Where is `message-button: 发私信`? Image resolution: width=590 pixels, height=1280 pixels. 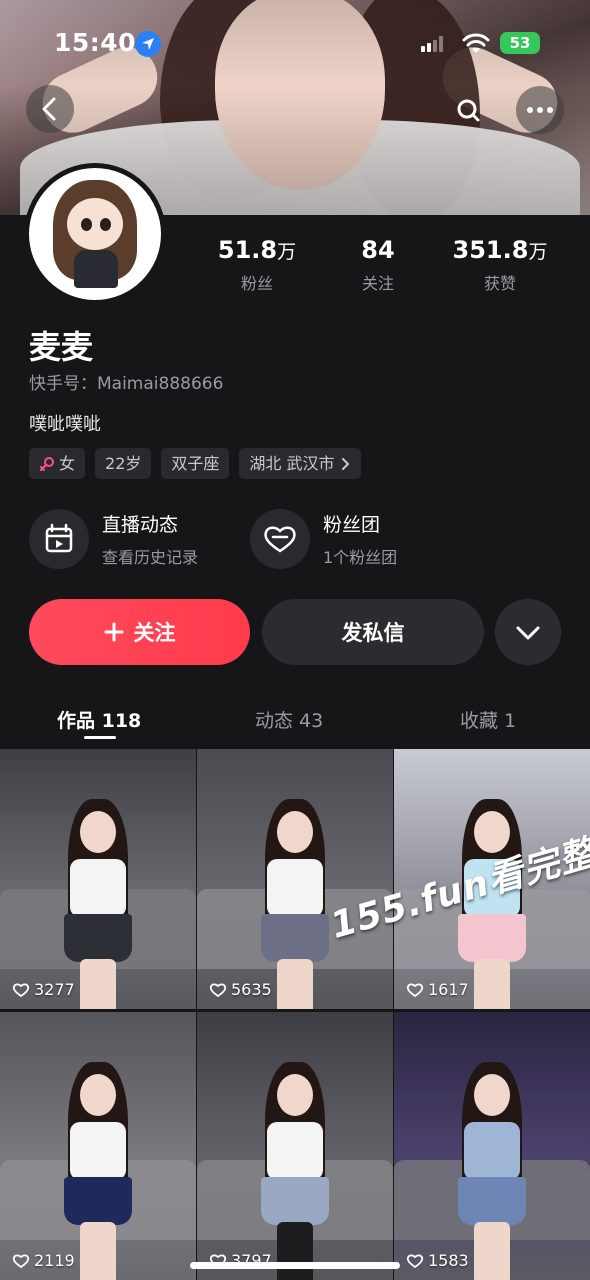
message-button: 发私信 is located at coordinates (373, 632).